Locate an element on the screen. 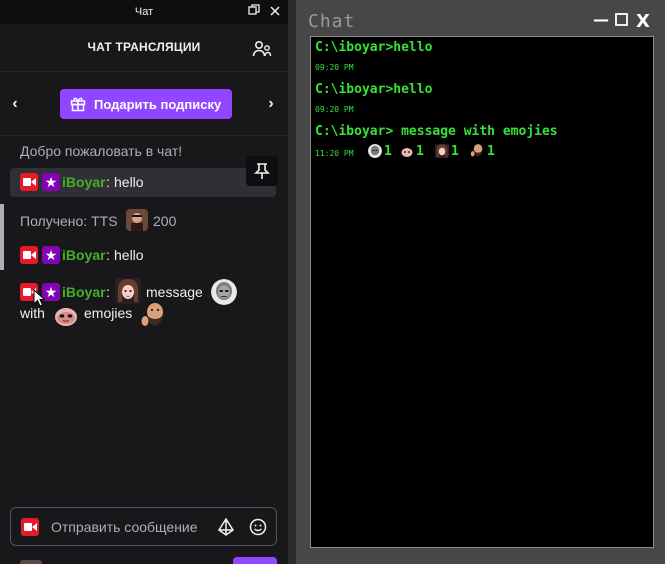 This screenshot has width=665, height=564. close-icon: X is located at coordinates (643, 21).